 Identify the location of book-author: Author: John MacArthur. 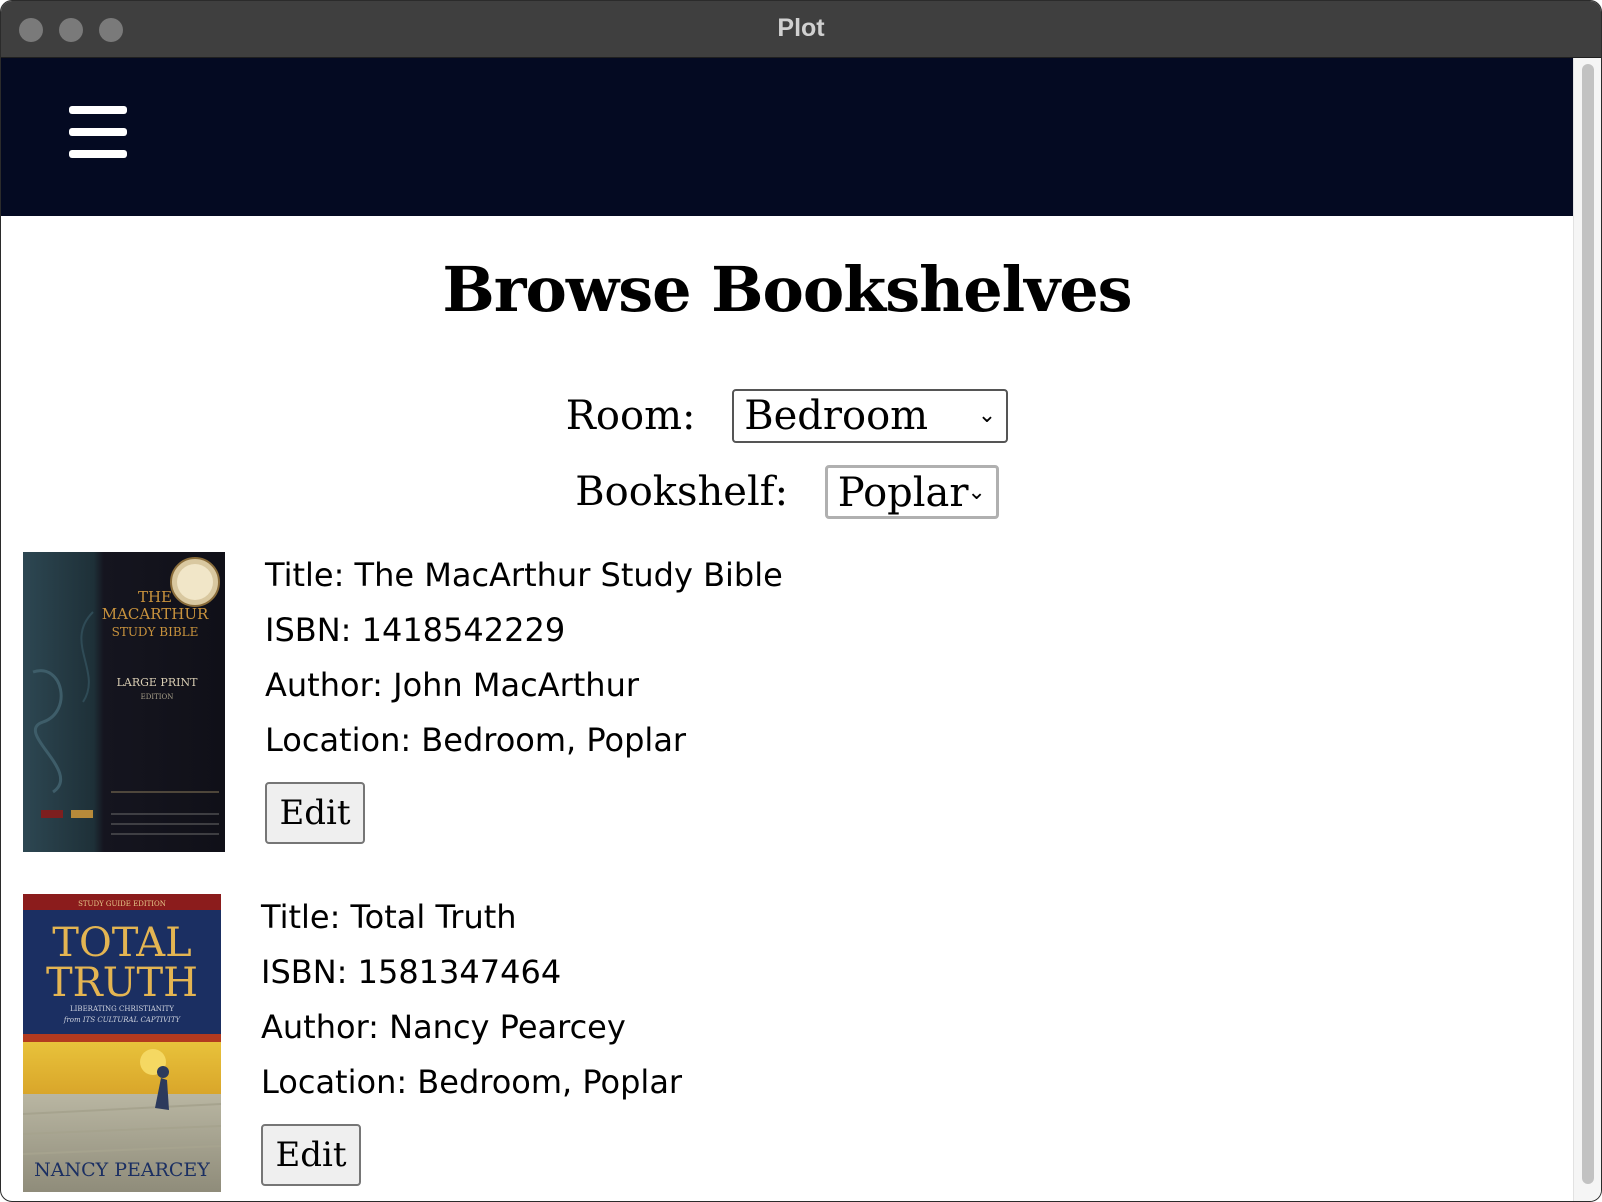
(452, 685).